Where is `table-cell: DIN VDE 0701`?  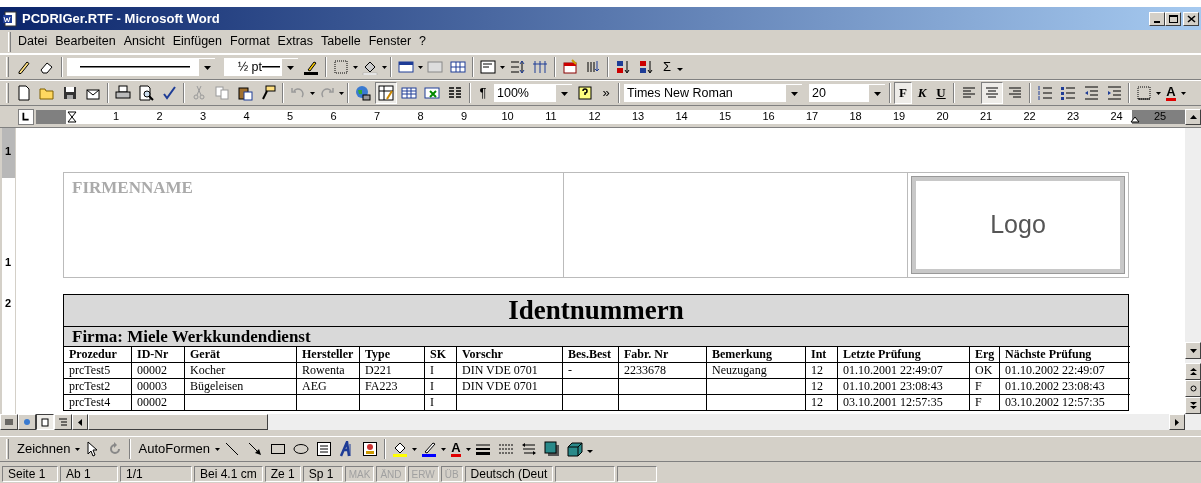 table-cell: DIN VDE 0701 is located at coordinates (509, 386).